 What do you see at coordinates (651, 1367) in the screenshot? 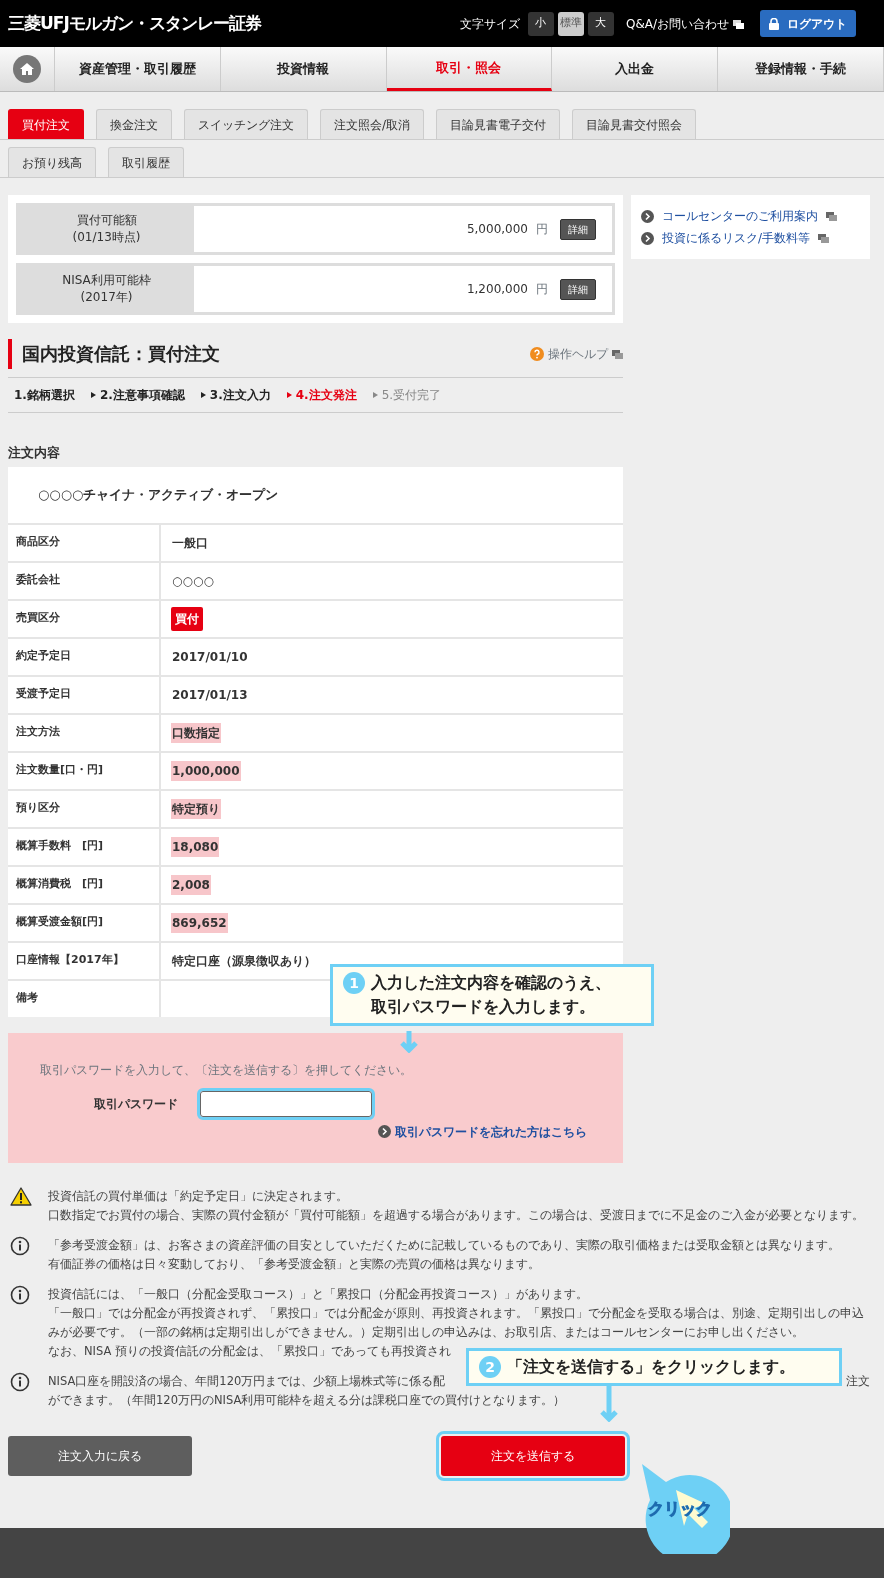
I see `callout-text: 「注文を送信する」をクリックします。` at bounding box center [651, 1367].